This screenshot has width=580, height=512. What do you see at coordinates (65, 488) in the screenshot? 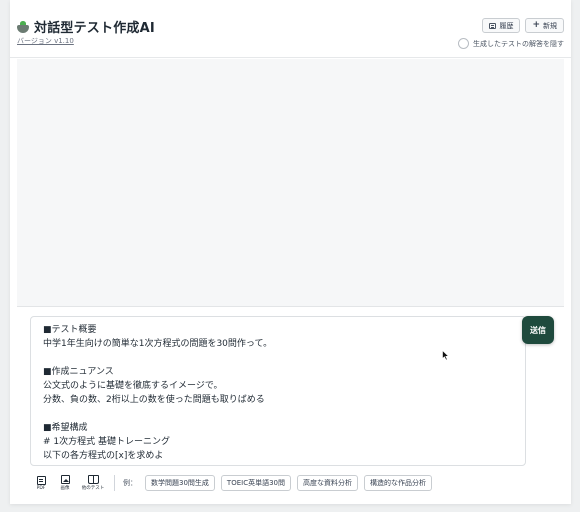
I see `image-label: 画像` at bounding box center [65, 488].